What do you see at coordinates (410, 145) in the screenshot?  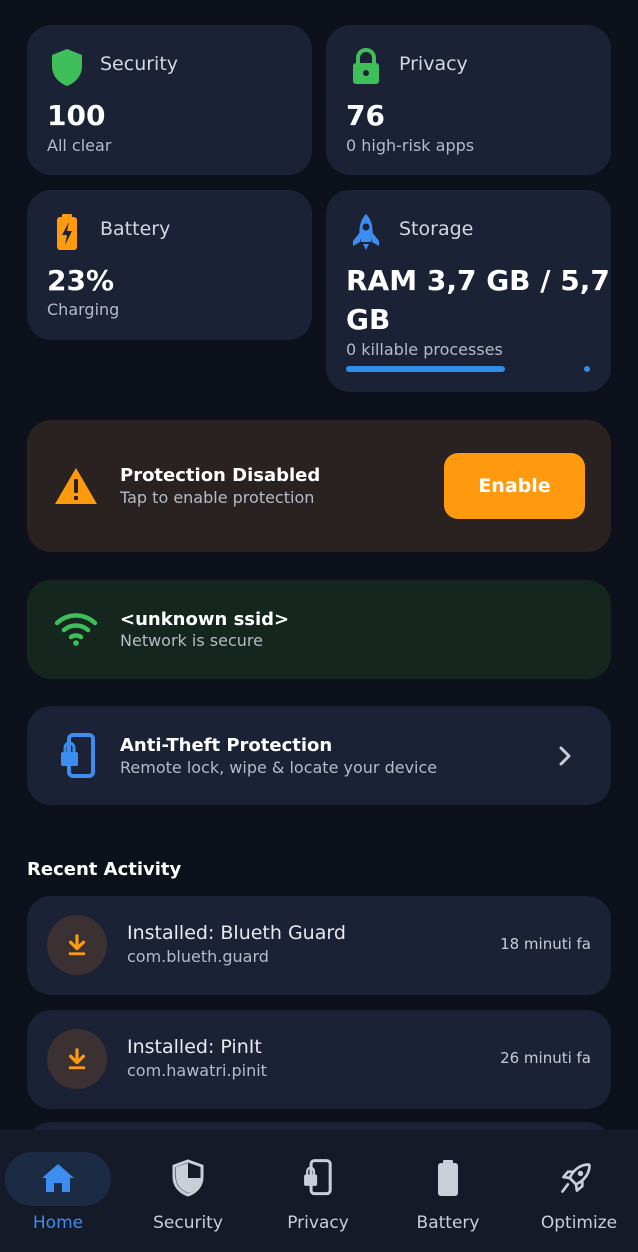 I see `privacy-status: 0 high-risk apps` at bounding box center [410, 145].